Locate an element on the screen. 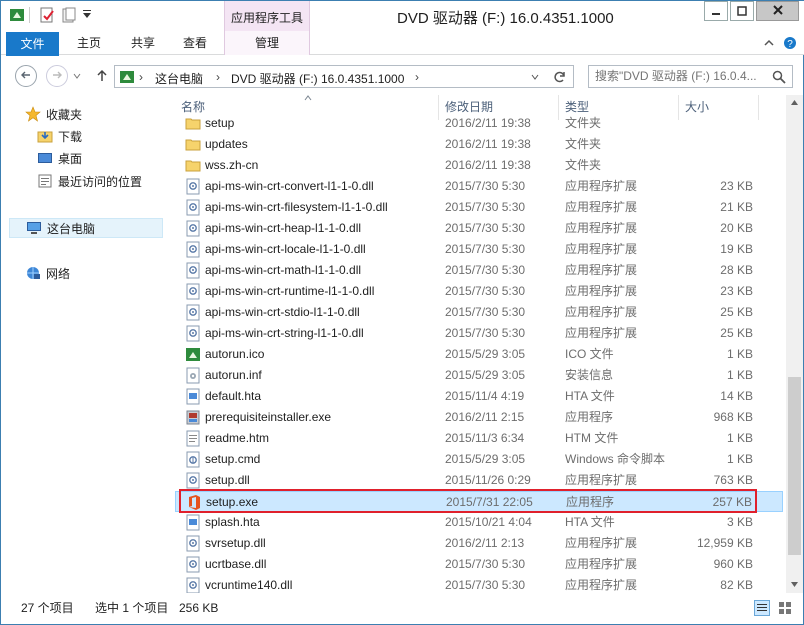  file-name: api-ms-win-crt-stdio-l1-1-0.dll is located at coordinates (282, 312).